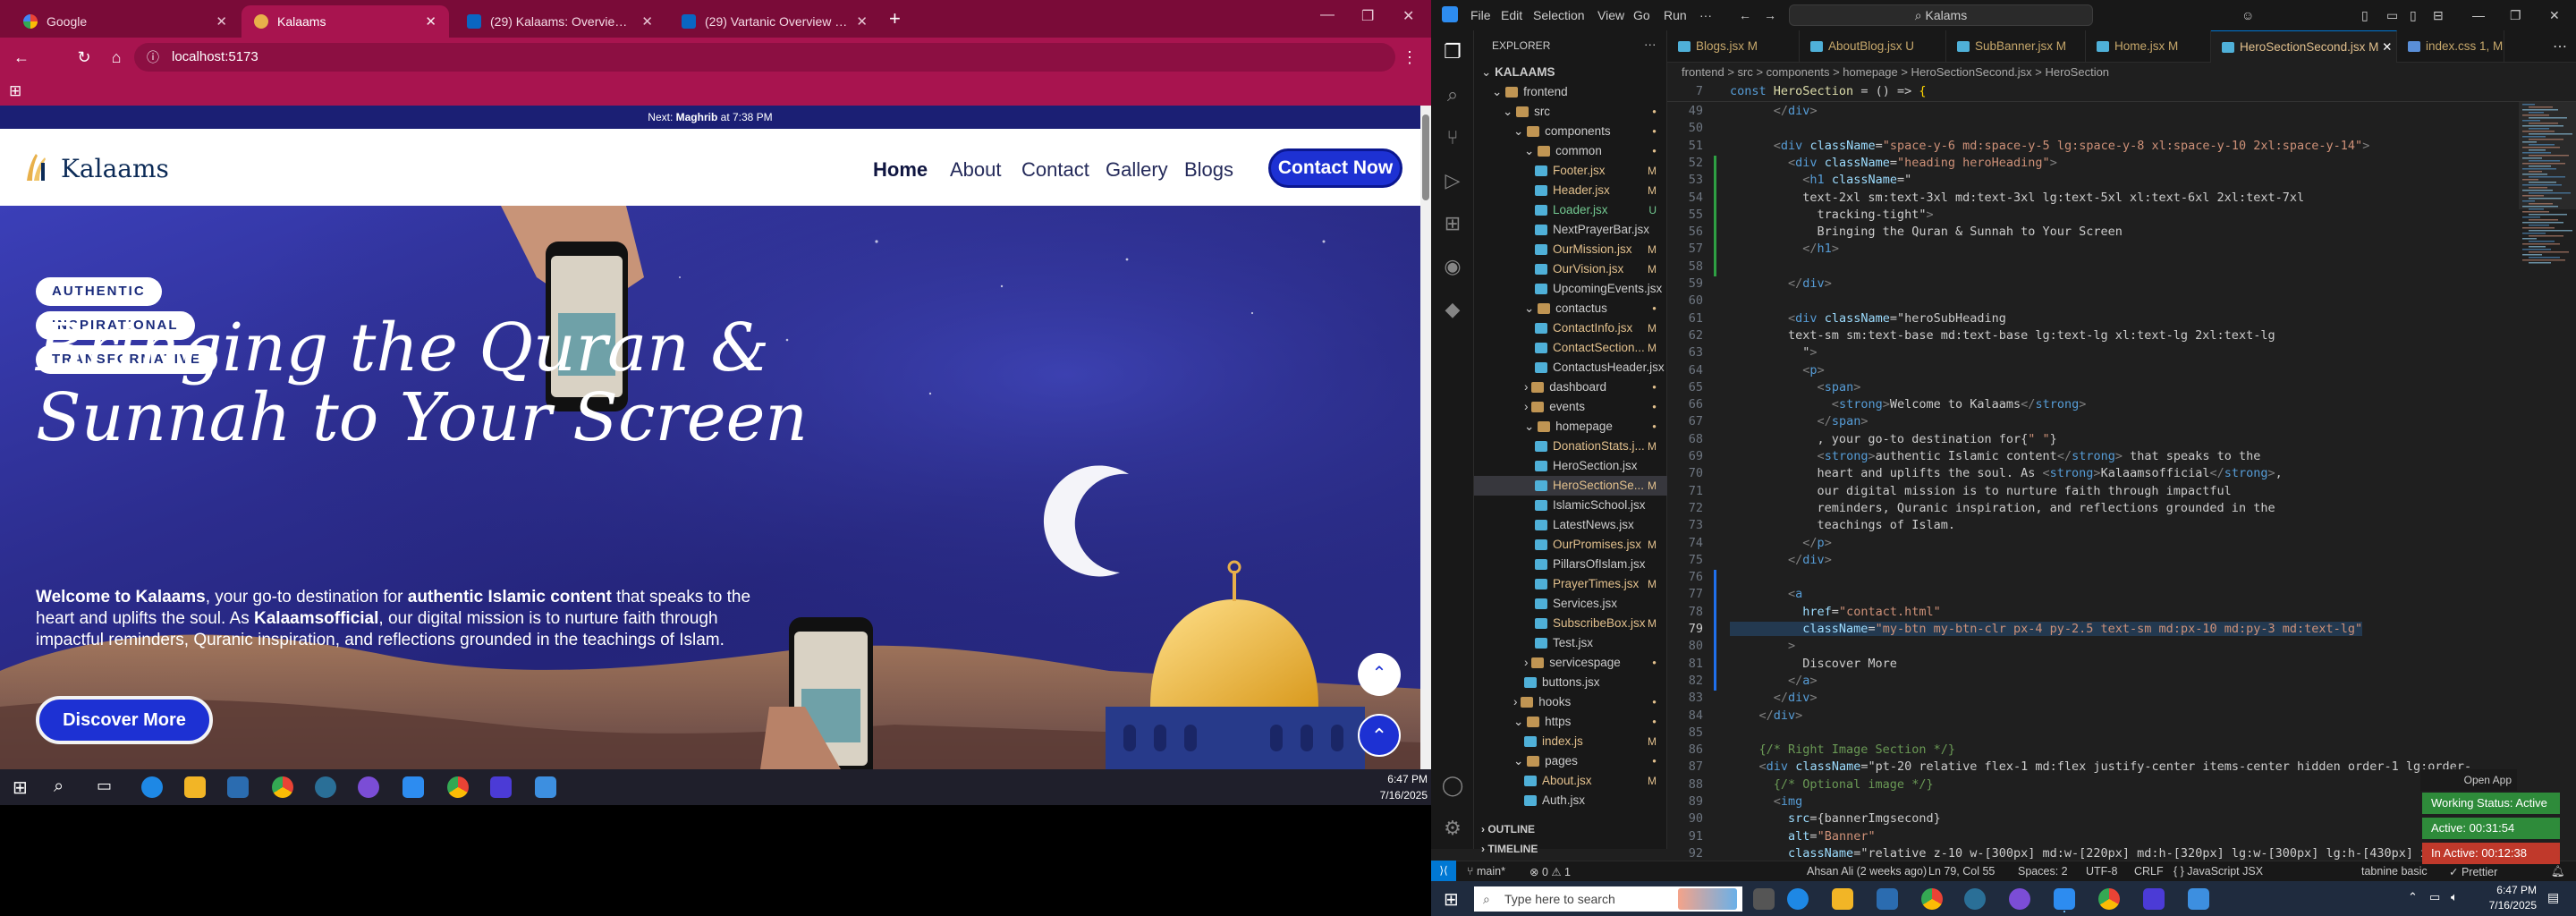 Image resolution: width=2576 pixels, height=916 pixels. I want to click on system-clock: 6:47 PM 7/16/2025, so click(2507, 898).